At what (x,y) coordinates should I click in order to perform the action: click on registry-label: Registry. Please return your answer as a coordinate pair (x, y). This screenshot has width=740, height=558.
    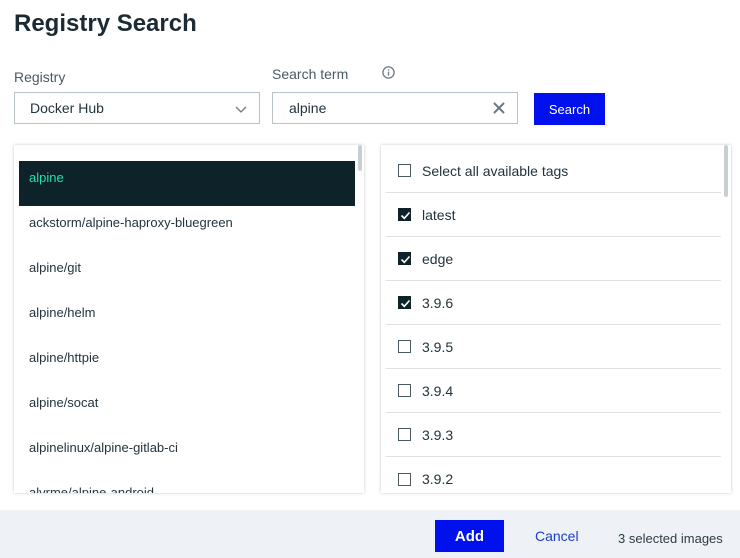
    Looking at the image, I should click on (40, 77).